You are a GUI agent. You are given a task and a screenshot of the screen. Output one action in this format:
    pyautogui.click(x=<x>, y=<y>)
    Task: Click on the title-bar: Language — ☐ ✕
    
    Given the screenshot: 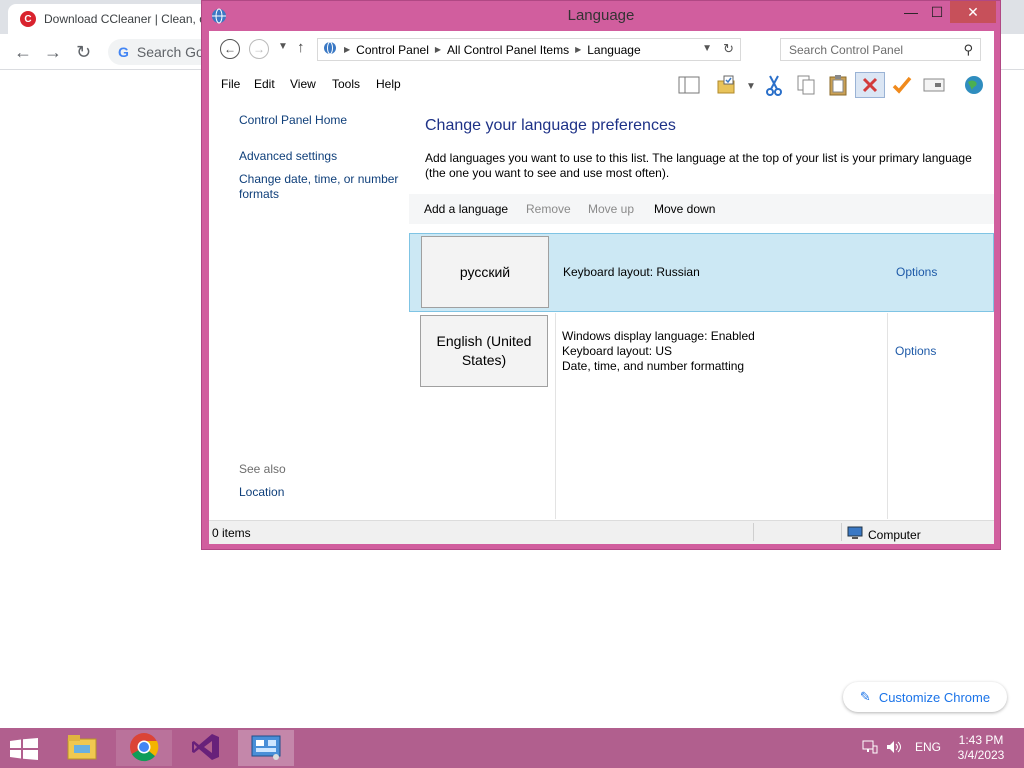 What is the action you would take?
    pyautogui.click(x=601, y=16)
    